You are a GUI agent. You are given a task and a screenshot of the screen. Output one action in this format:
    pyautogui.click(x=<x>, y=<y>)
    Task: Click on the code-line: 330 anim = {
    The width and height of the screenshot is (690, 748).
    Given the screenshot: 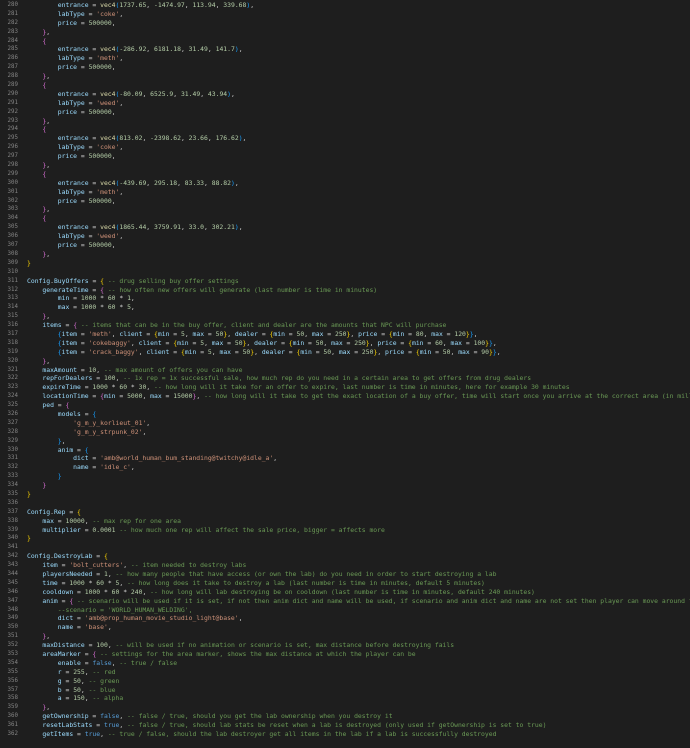 What is the action you would take?
    pyautogui.click(x=345, y=450)
    